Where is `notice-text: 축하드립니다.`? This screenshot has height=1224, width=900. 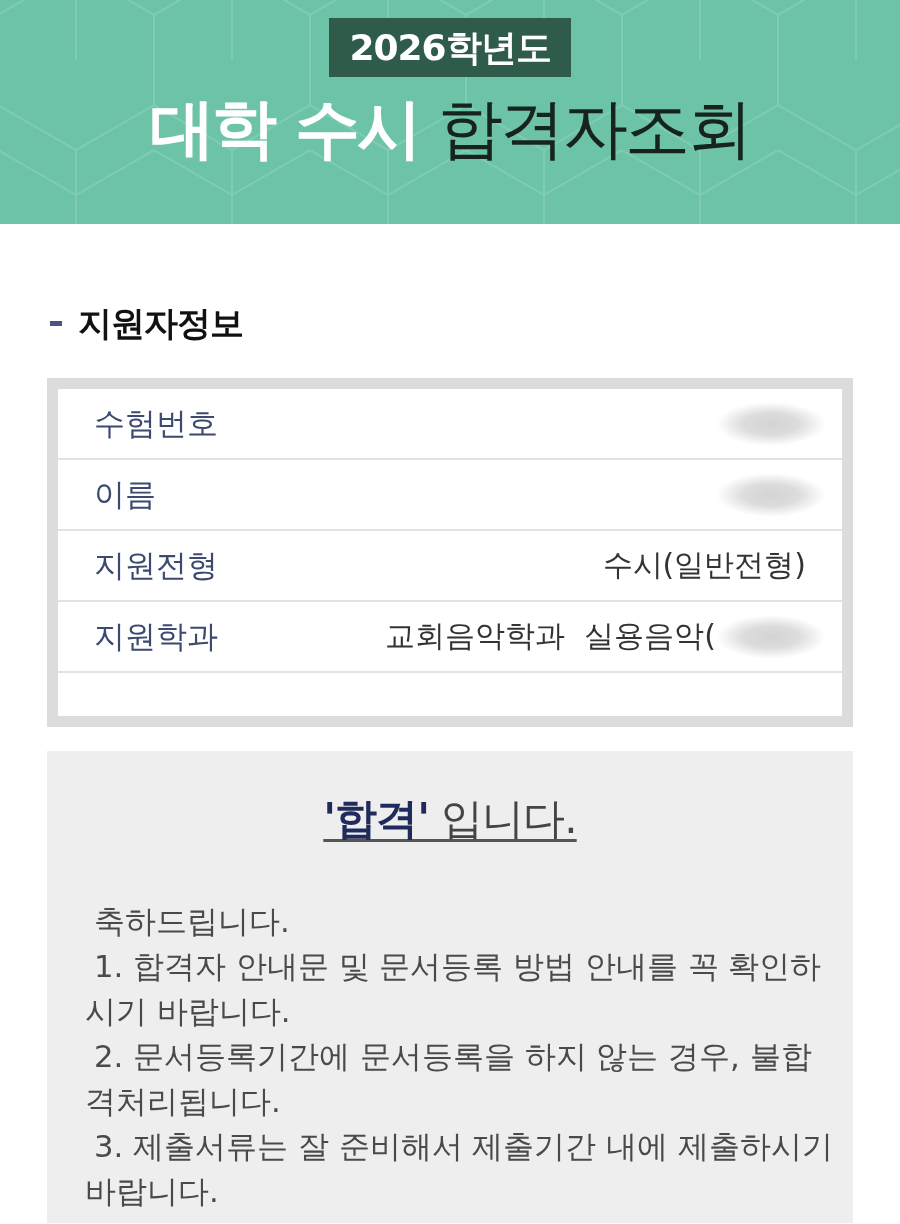
notice-text: 축하드립니다. is located at coordinates (192, 922).